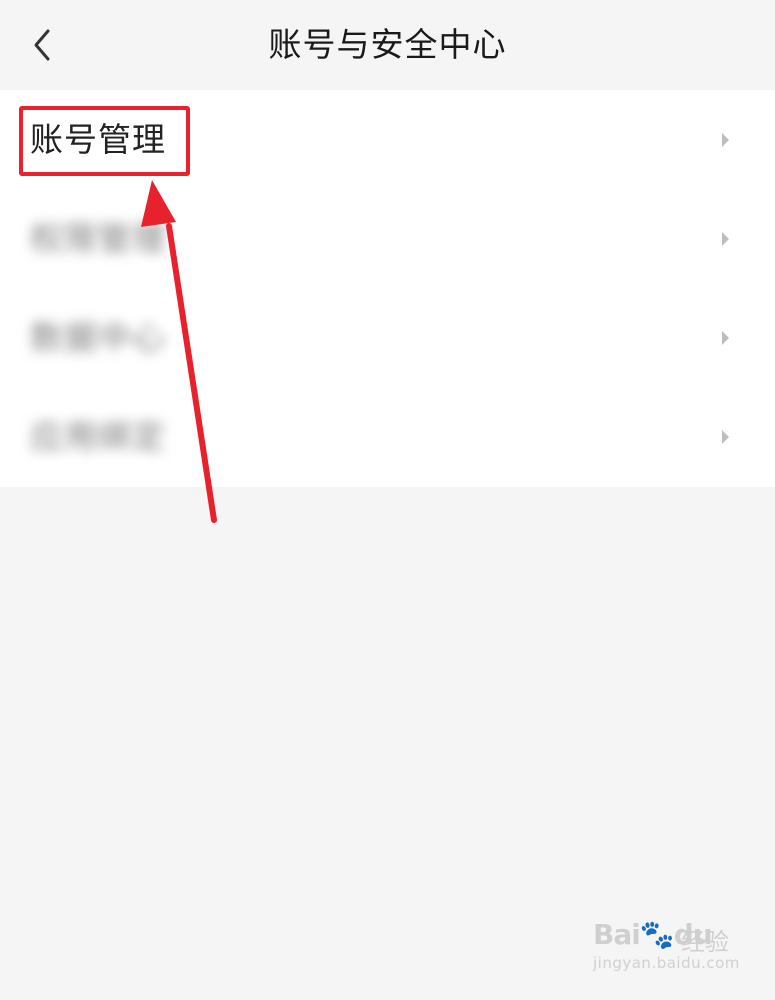  Describe the element at coordinates (98, 238) in the screenshot. I see `menu-item-label: 权限管理` at that location.